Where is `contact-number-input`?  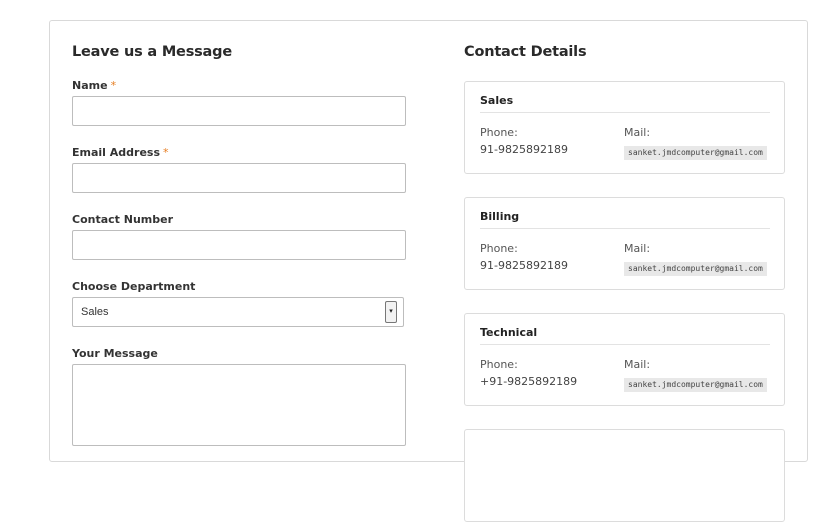
contact-number-input is located at coordinates (239, 245).